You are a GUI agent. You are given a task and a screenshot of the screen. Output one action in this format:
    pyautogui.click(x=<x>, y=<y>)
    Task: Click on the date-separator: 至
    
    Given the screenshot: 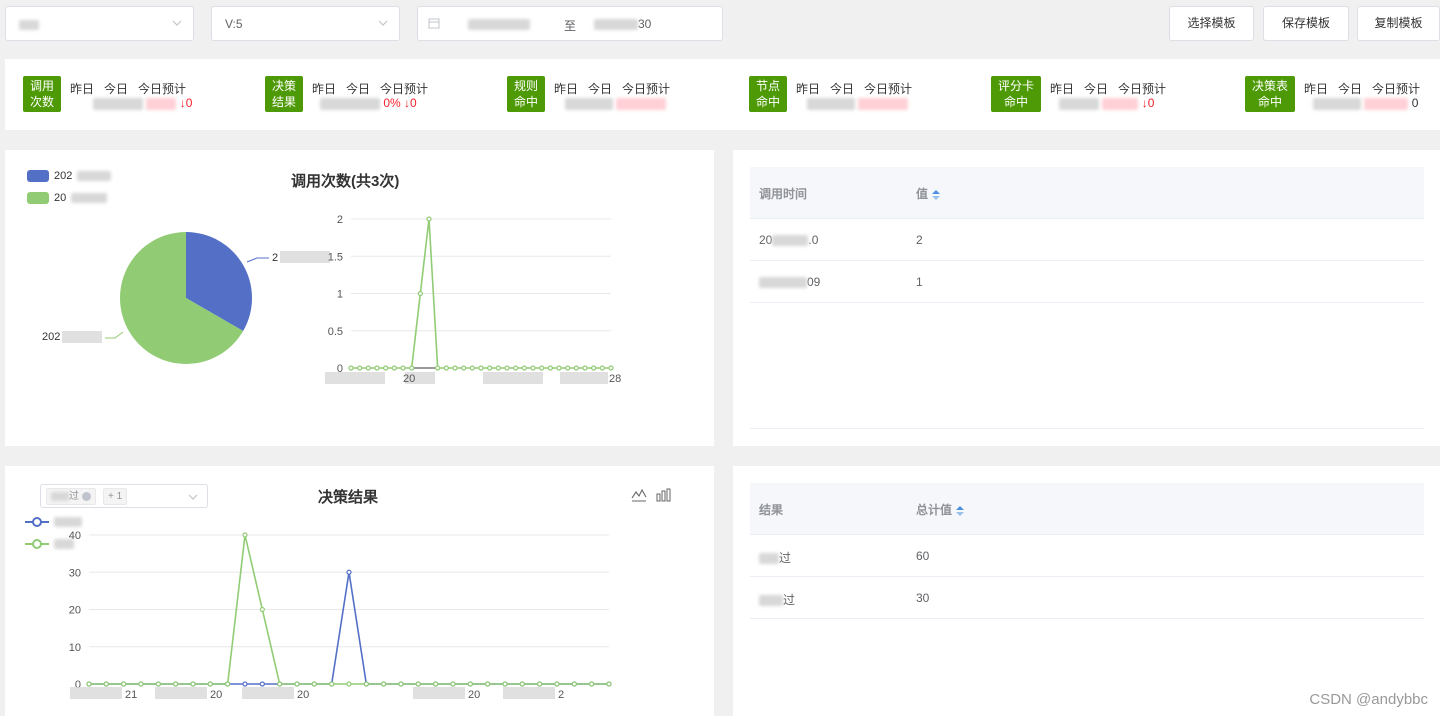 What is the action you would take?
    pyautogui.click(x=570, y=26)
    